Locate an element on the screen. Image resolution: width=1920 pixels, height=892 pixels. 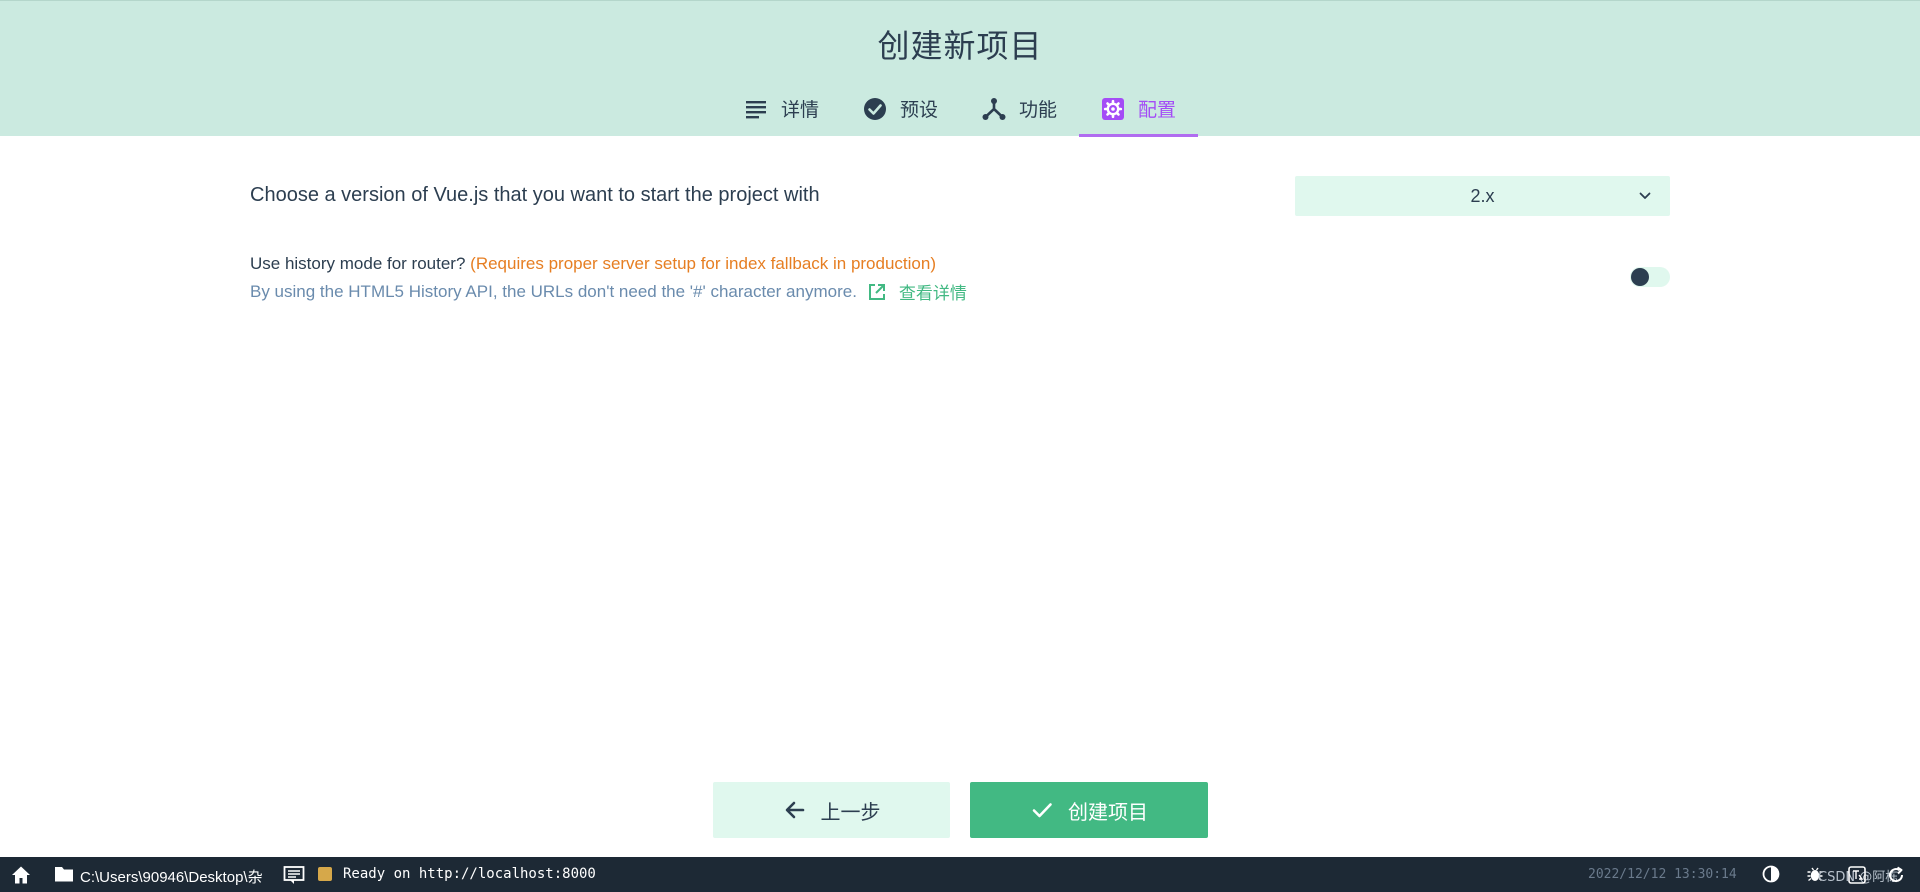
create-project-button: 创建项目 is located at coordinates (1089, 810).